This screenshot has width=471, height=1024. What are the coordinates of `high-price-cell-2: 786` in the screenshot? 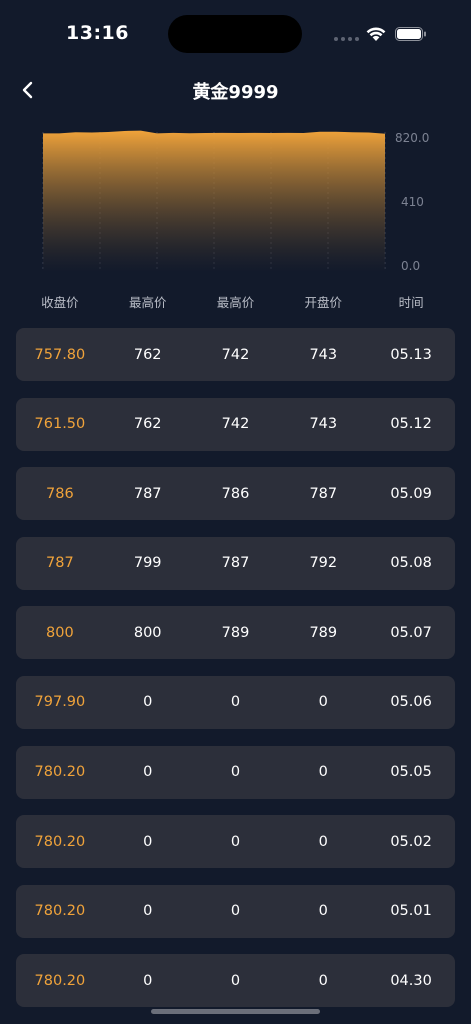 It's located at (235, 493).